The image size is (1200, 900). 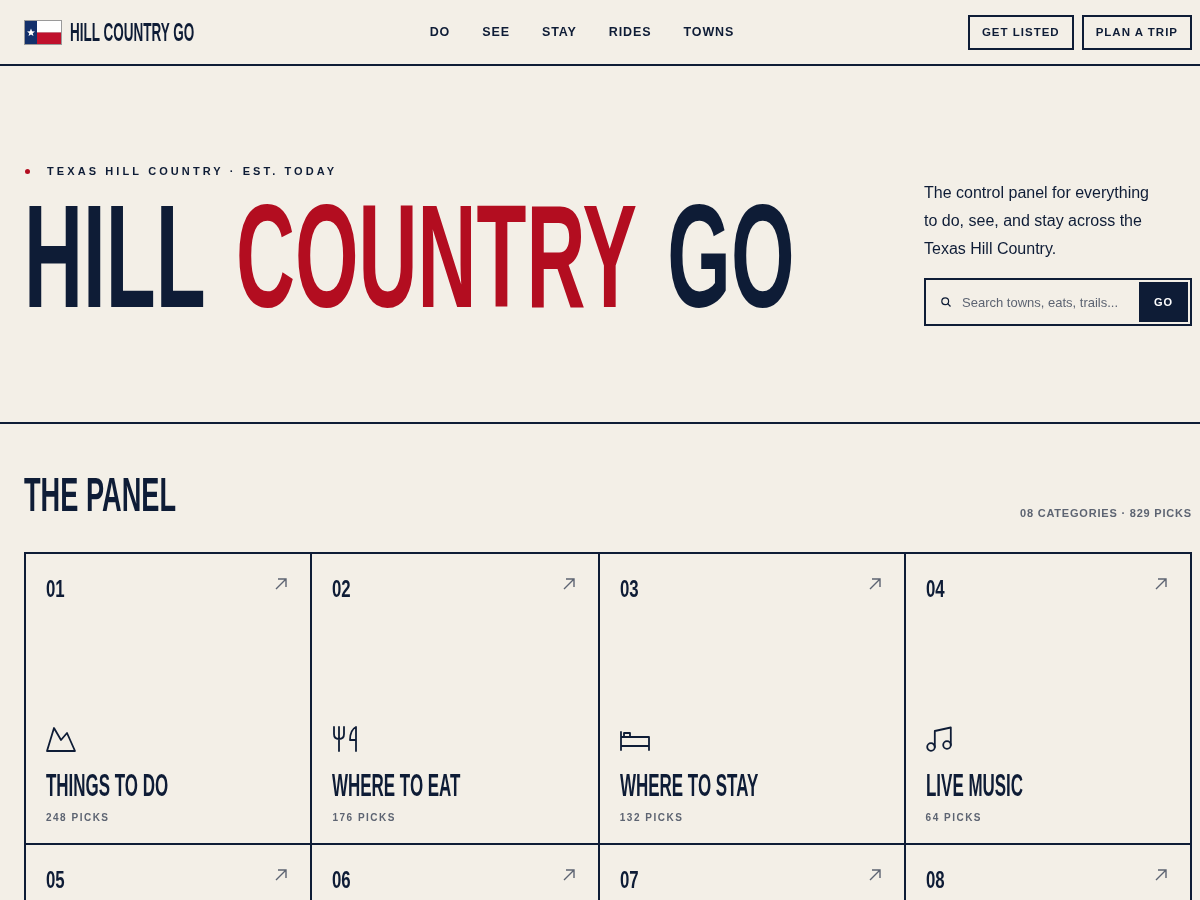 What do you see at coordinates (1048, 699) in the screenshot?
I see `category-card: 04 LIVE MUSIC 64 PICKS` at bounding box center [1048, 699].